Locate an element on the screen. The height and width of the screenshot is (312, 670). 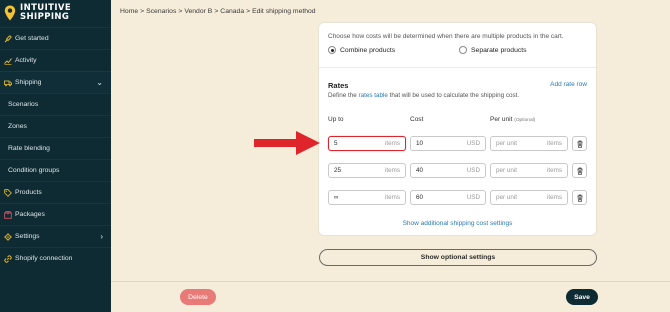
sidebar-item-label: Rate blending is located at coordinates (29, 148).